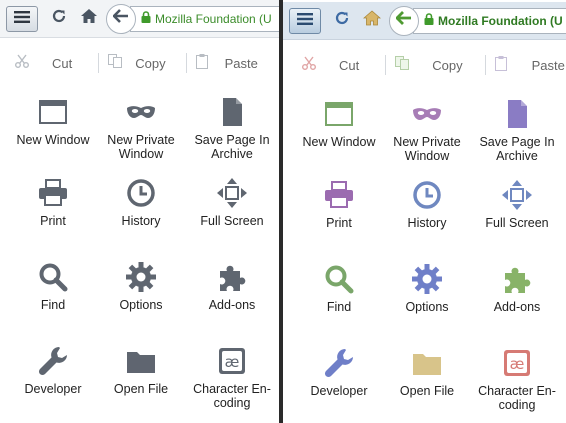 The width and height of the screenshot is (566, 423). I want to click on puzzle-icon, so click(517, 279).